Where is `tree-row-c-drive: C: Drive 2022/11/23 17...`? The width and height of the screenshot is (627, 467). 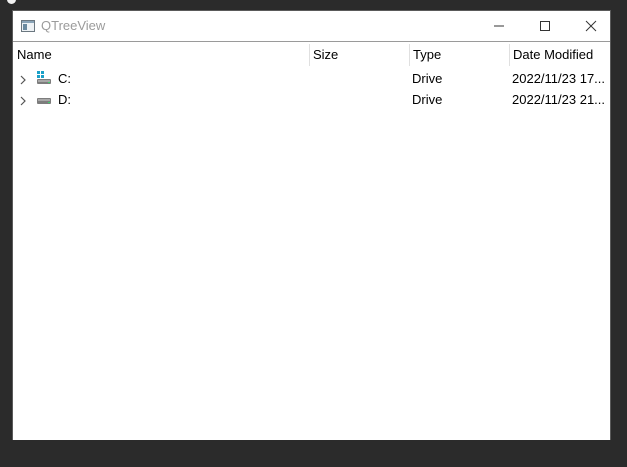 tree-row-c-drive: C: Drive 2022/11/23 17... is located at coordinates (311, 78).